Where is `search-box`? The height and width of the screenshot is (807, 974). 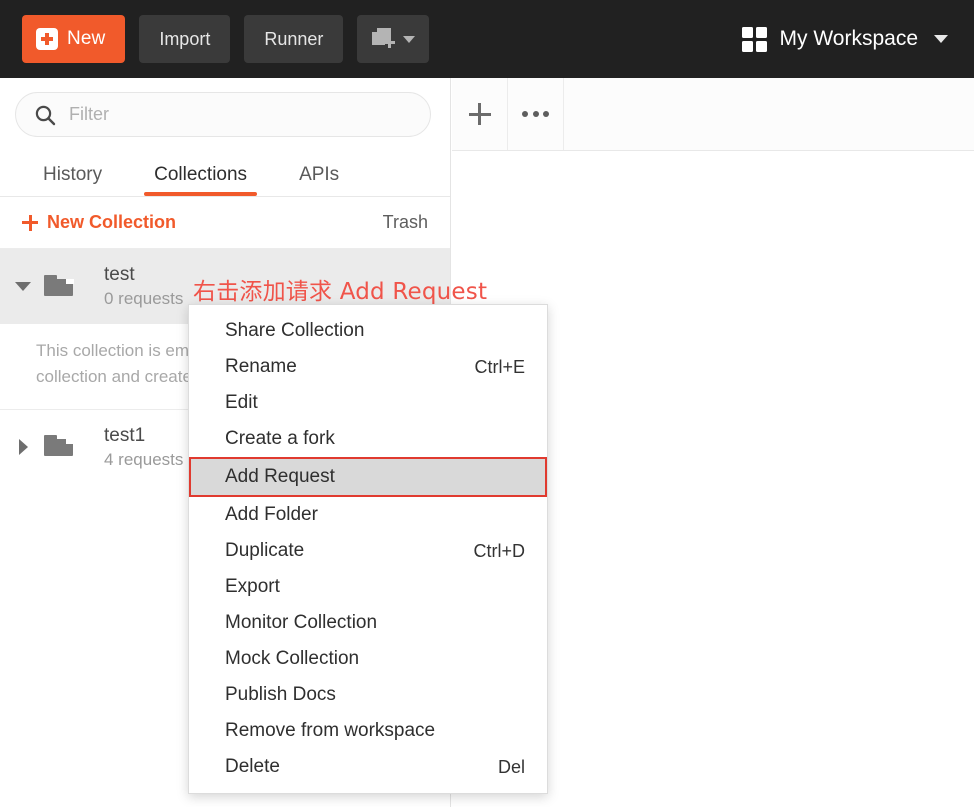
search-box is located at coordinates (223, 114).